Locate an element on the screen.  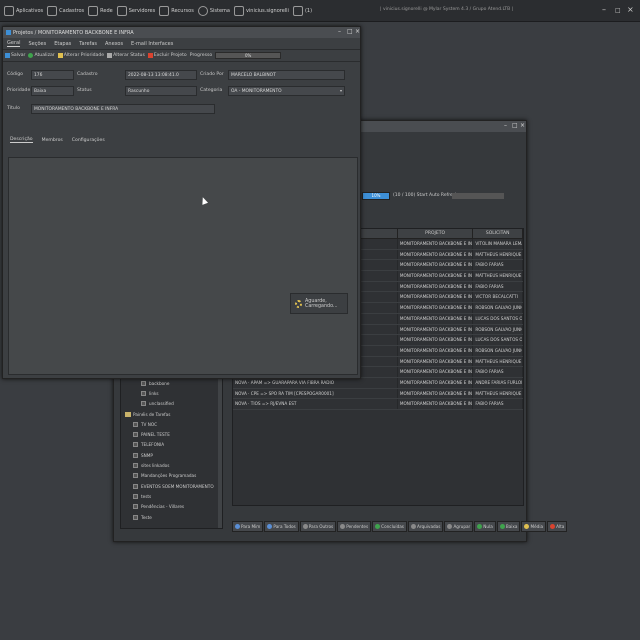
table-cell-c3: FABIO FARIAS is located at coordinates (498, 404).